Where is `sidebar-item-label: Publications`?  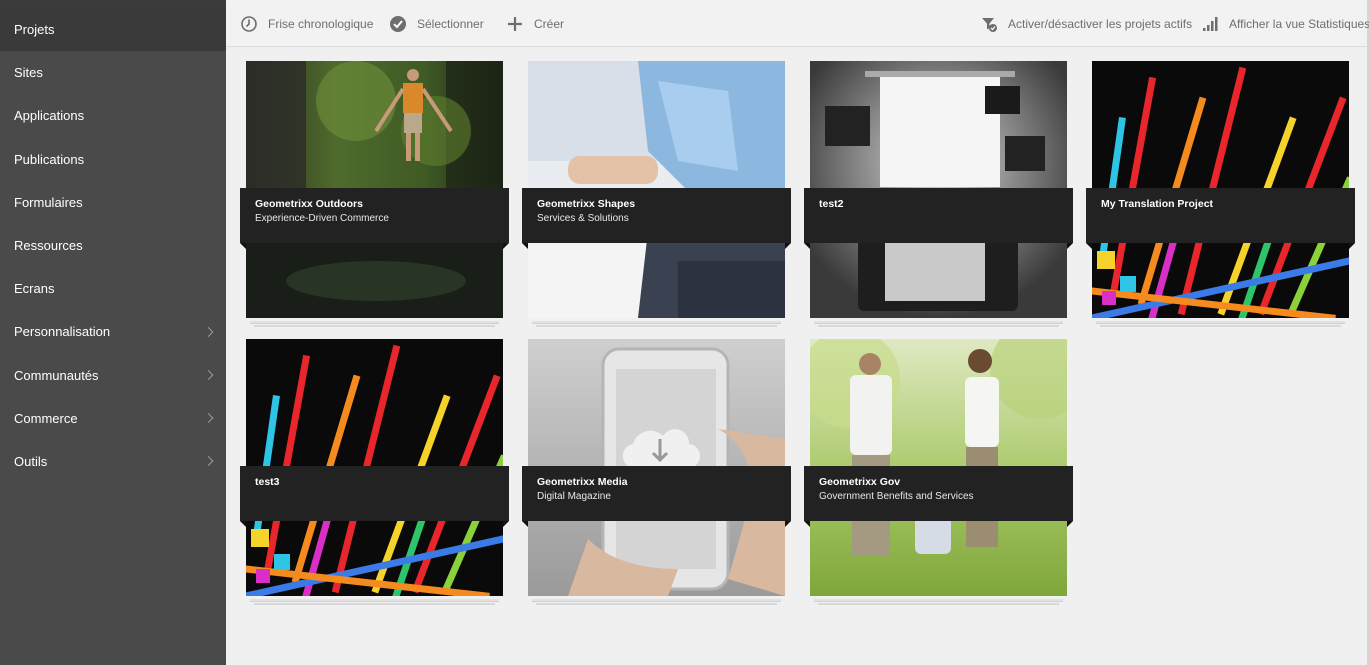
sidebar-item-label: Publications is located at coordinates (49, 159).